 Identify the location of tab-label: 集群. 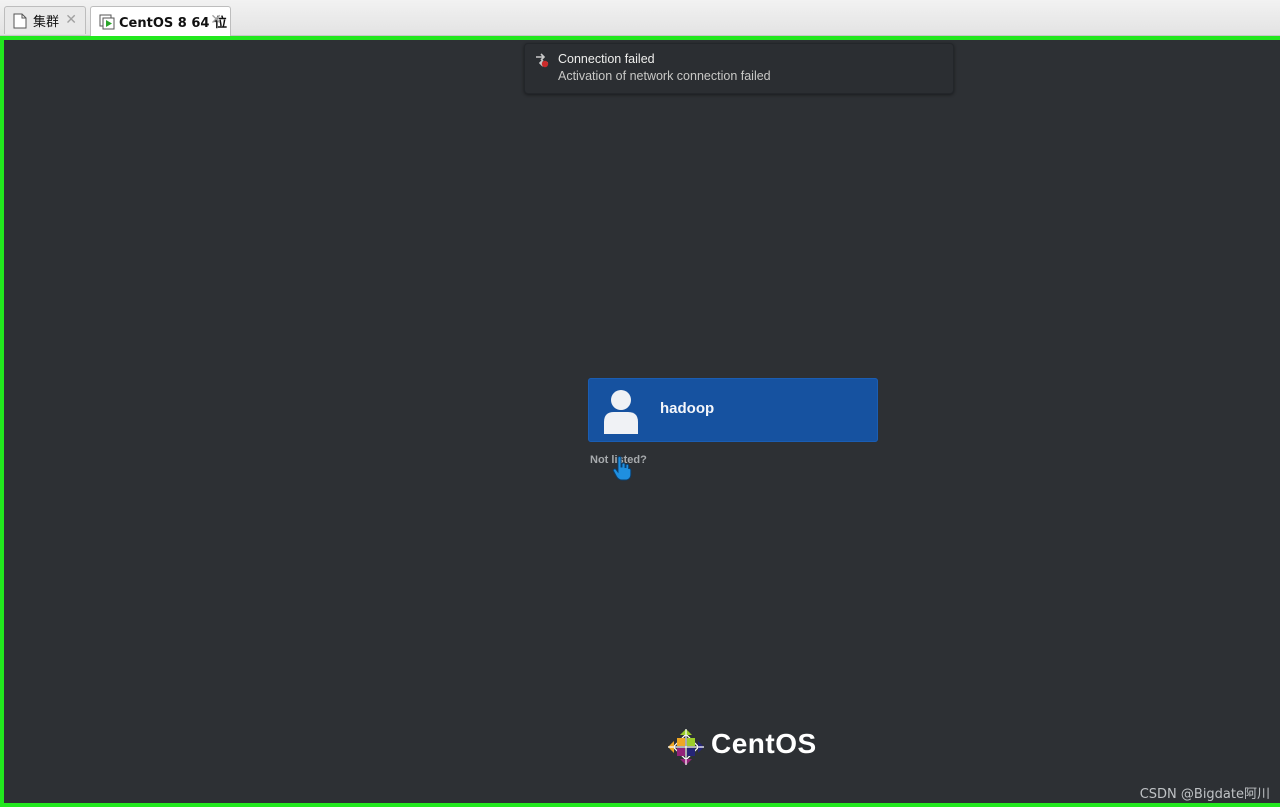
(46, 22).